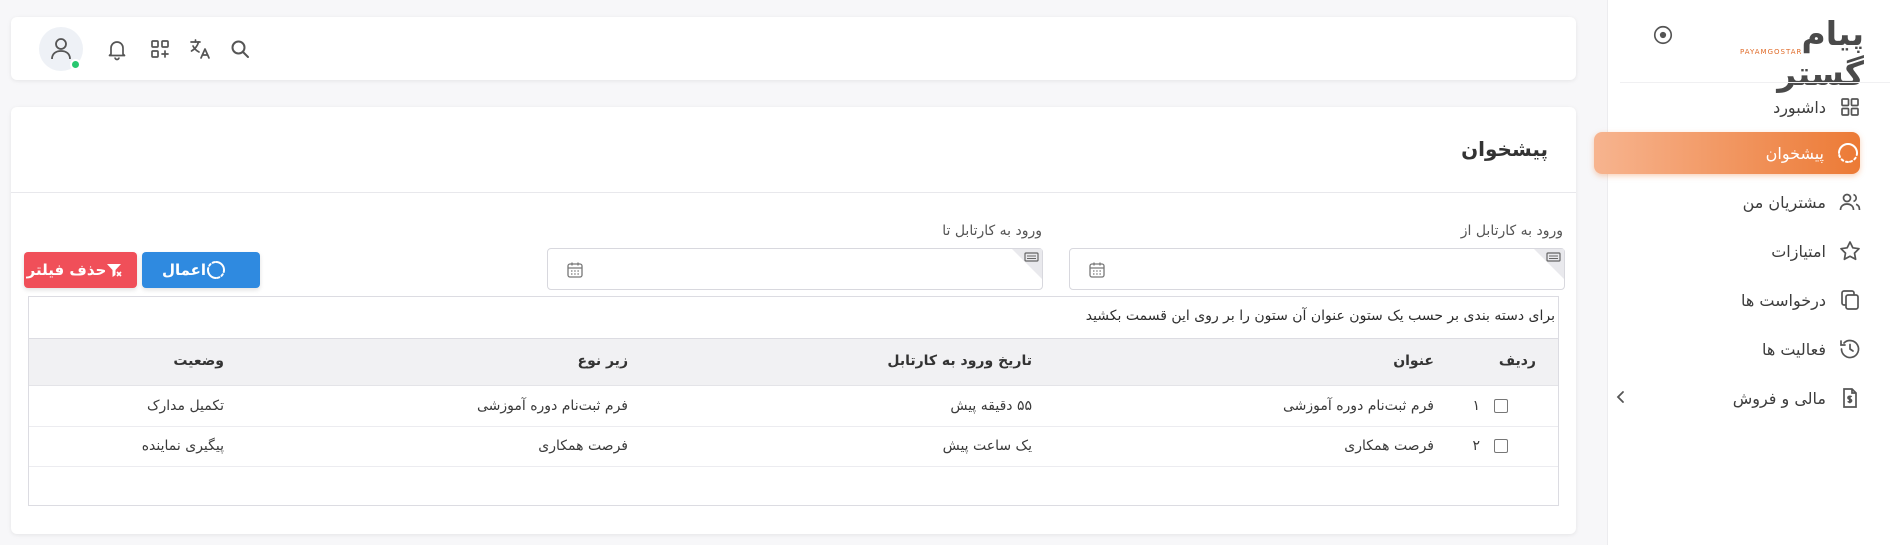 The width and height of the screenshot is (1890, 545). Describe the element at coordinates (1729, 300) in the screenshot. I see `sidebar-item-requests: درخواست ها` at that location.